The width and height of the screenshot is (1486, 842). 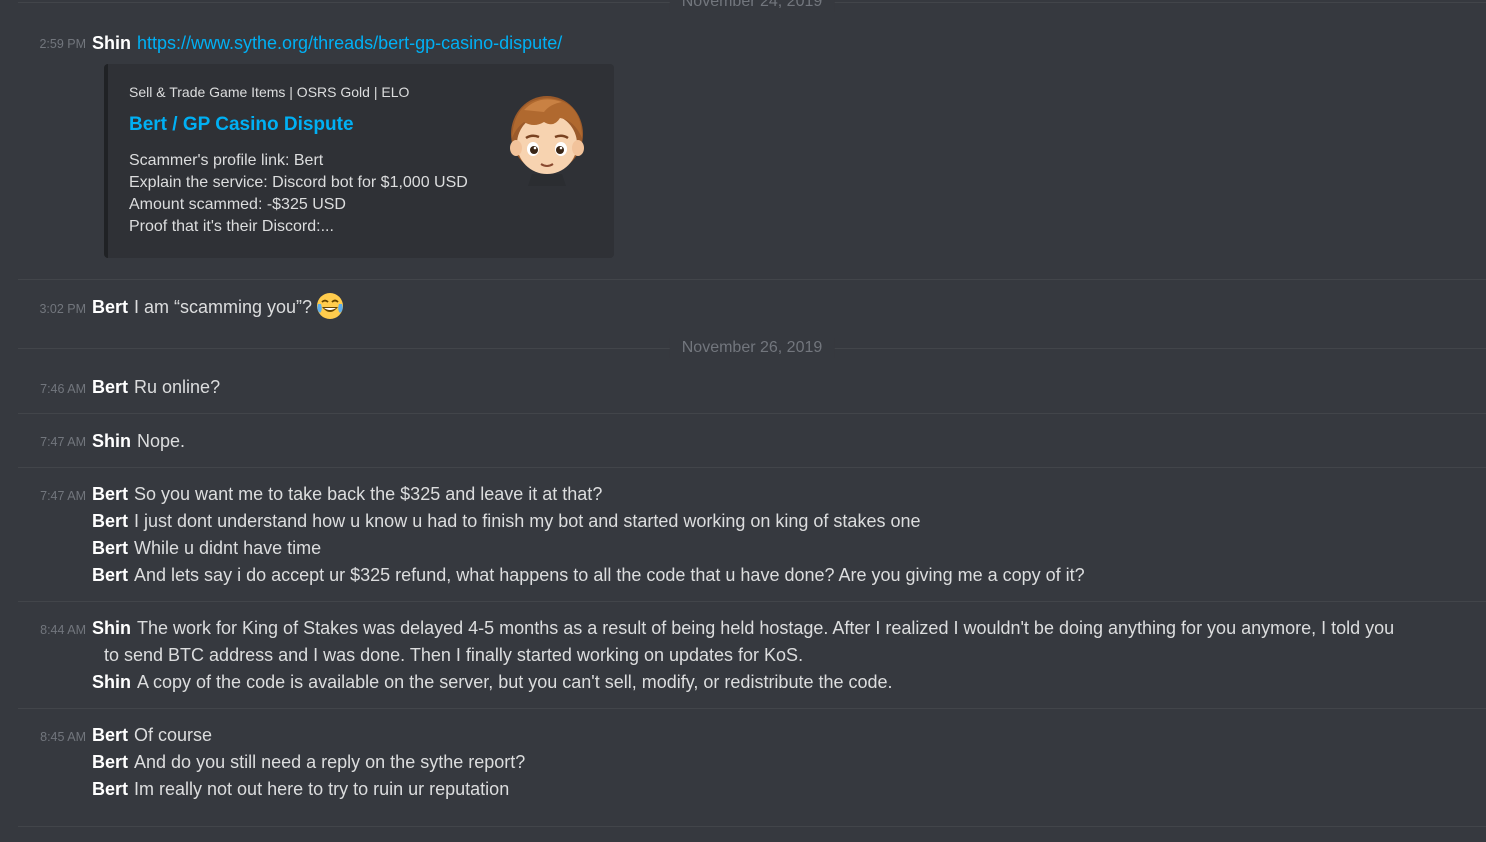 What do you see at coordinates (769, 441) in the screenshot?
I see `message: Shin Nope.` at bounding box center [769, 441].